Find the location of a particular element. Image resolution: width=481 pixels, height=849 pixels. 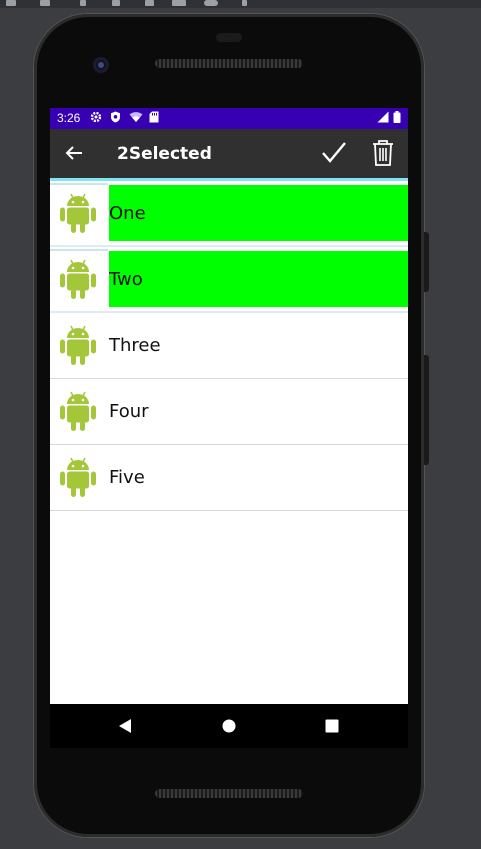

contextual-action-bar: 2Selected is located at coordinates (229, 153).